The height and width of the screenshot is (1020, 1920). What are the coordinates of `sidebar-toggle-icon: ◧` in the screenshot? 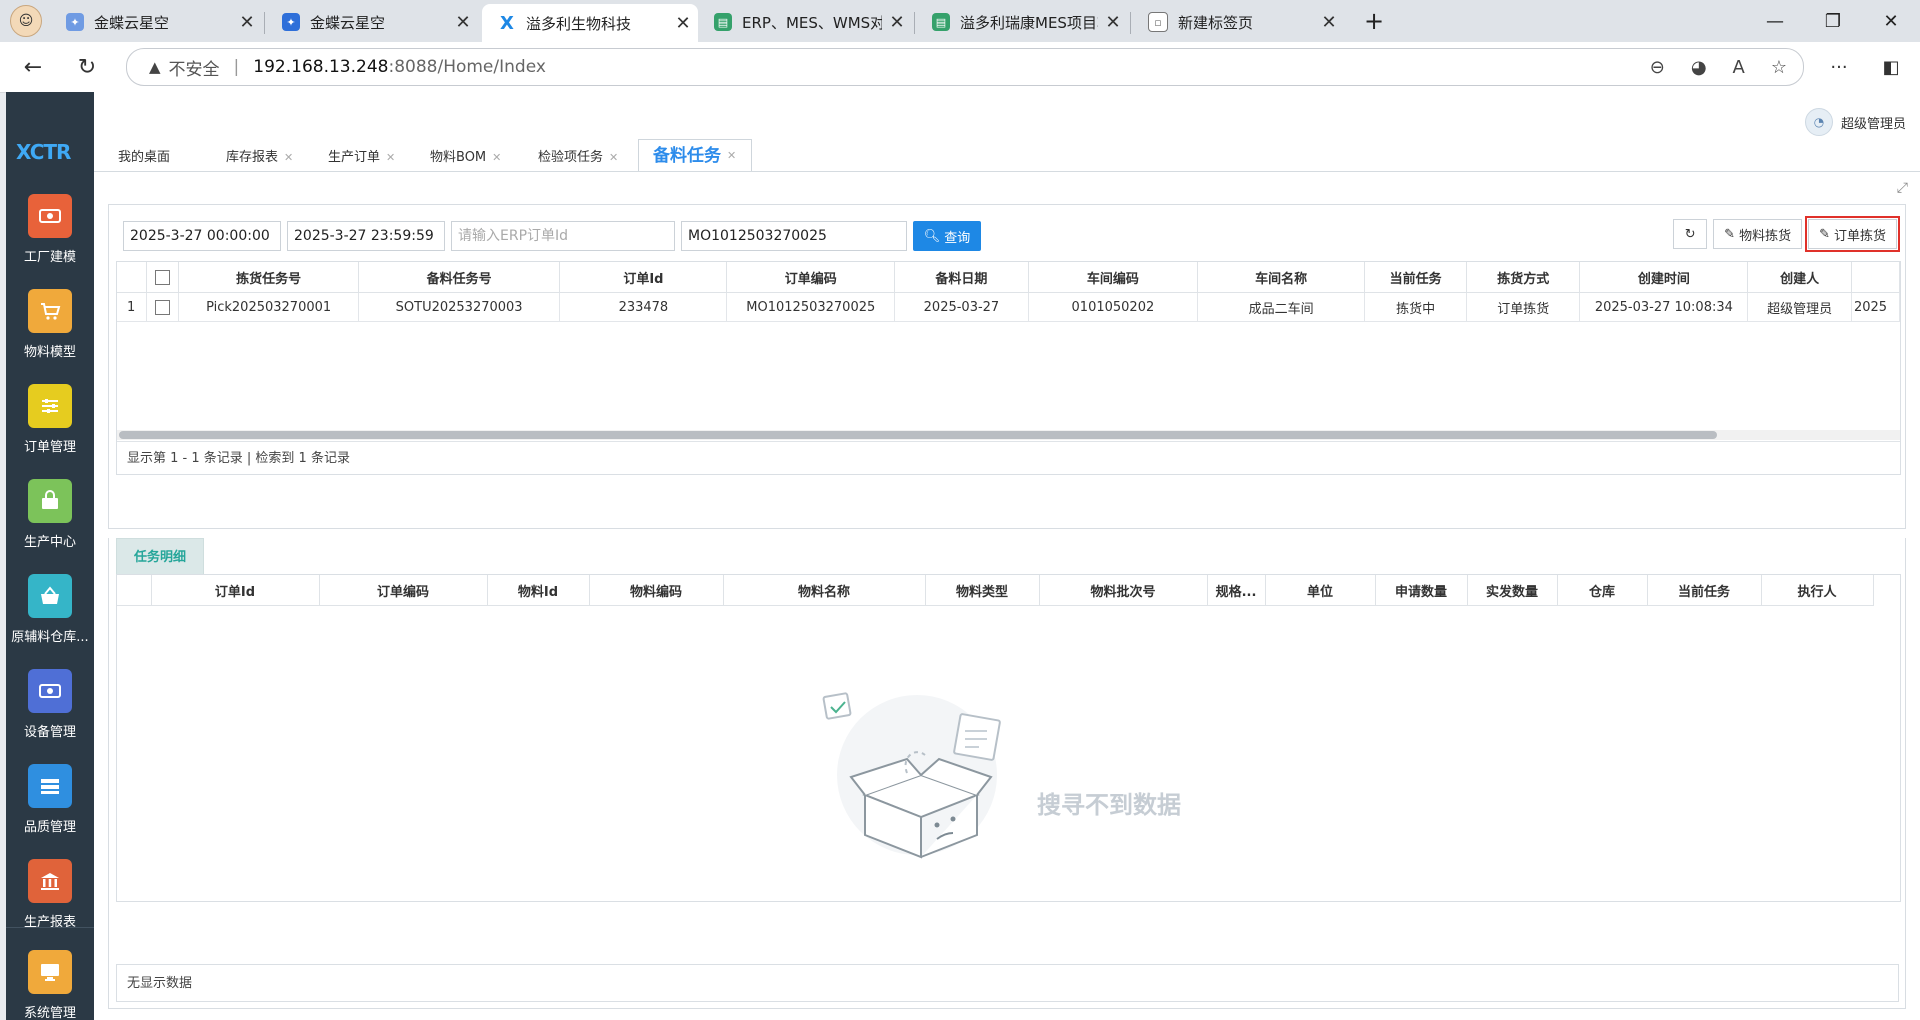 It's located at (1891, 67).